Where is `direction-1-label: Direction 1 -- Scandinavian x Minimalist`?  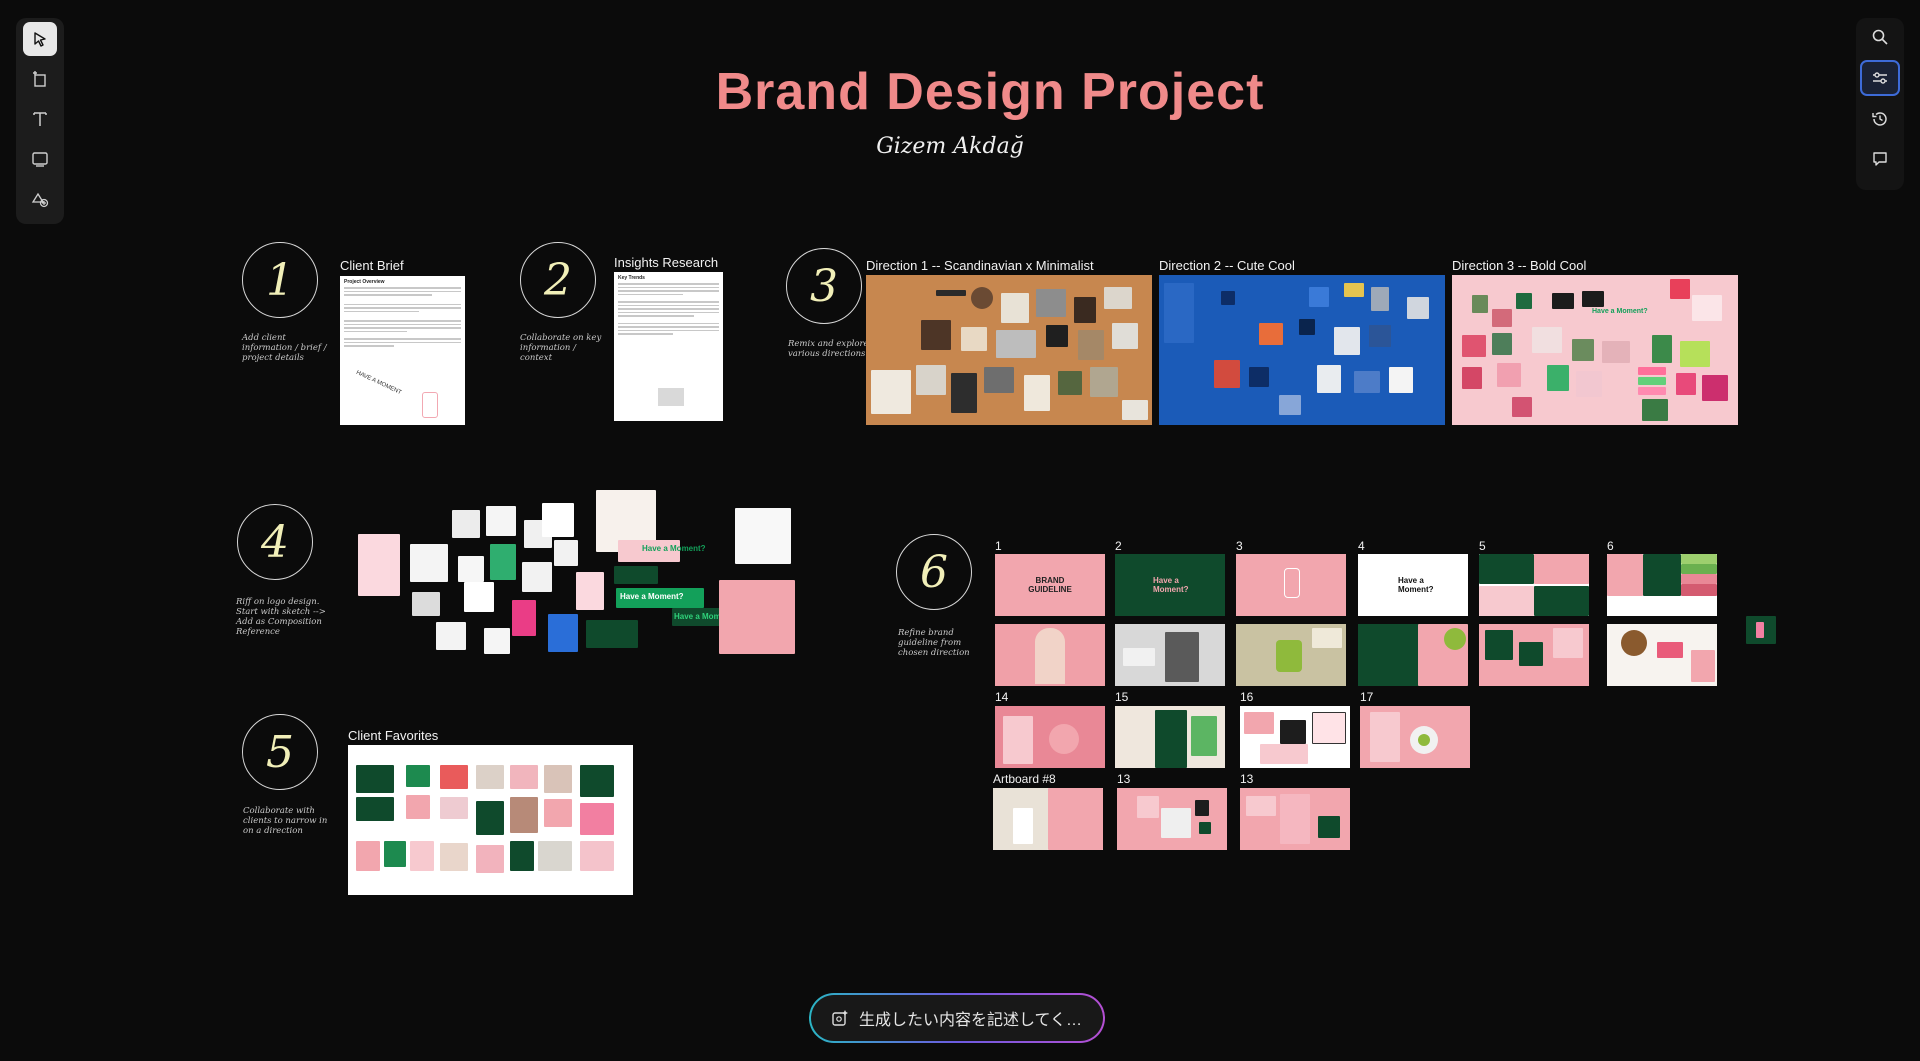
direction-1-label: Direction 1 -- Scandinavian x Minimalist is located at coordinates (980, 265).